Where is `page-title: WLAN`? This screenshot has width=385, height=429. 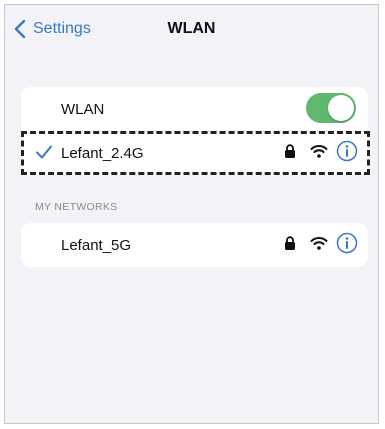 page-title: WLAN is located at coordinates (191, 28).